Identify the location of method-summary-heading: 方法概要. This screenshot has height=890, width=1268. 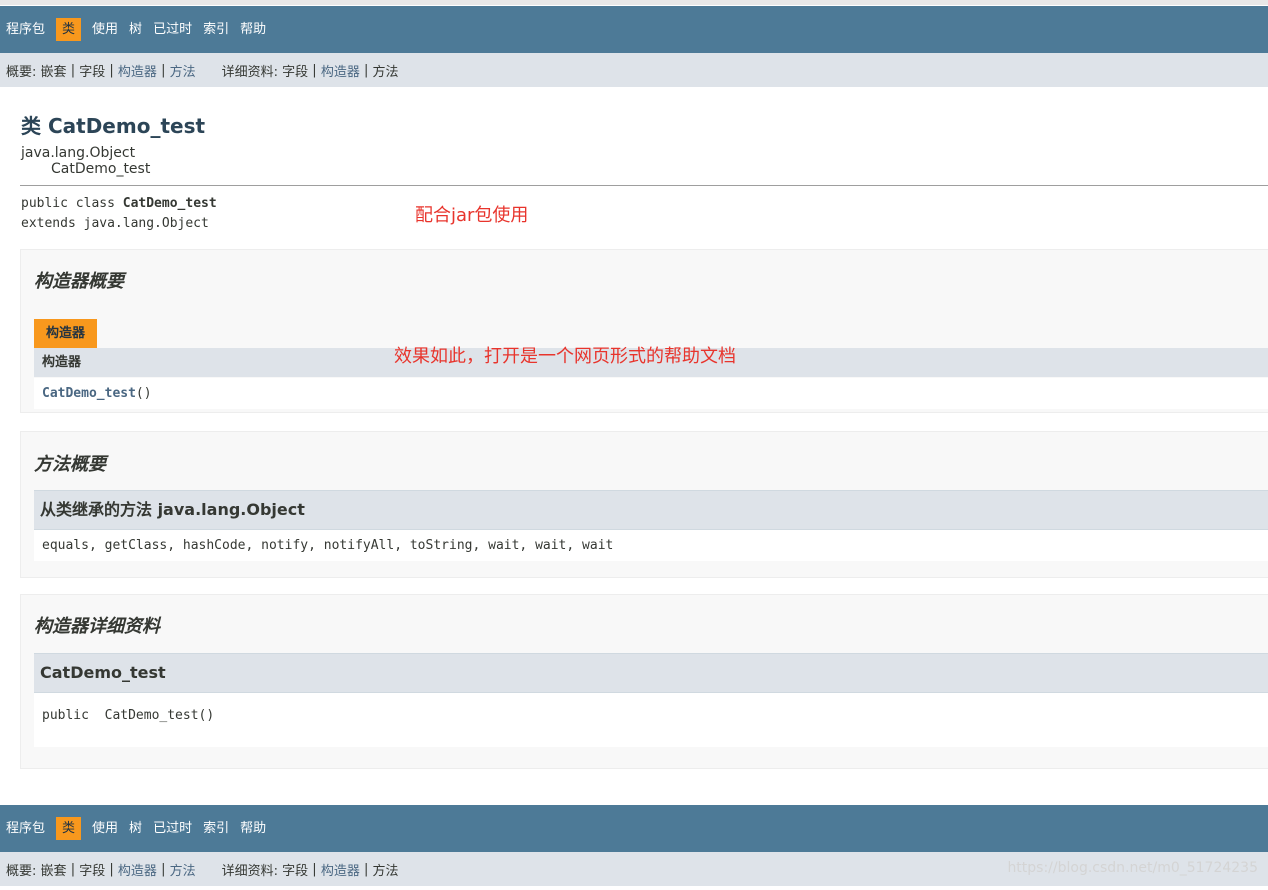
(70, 464).